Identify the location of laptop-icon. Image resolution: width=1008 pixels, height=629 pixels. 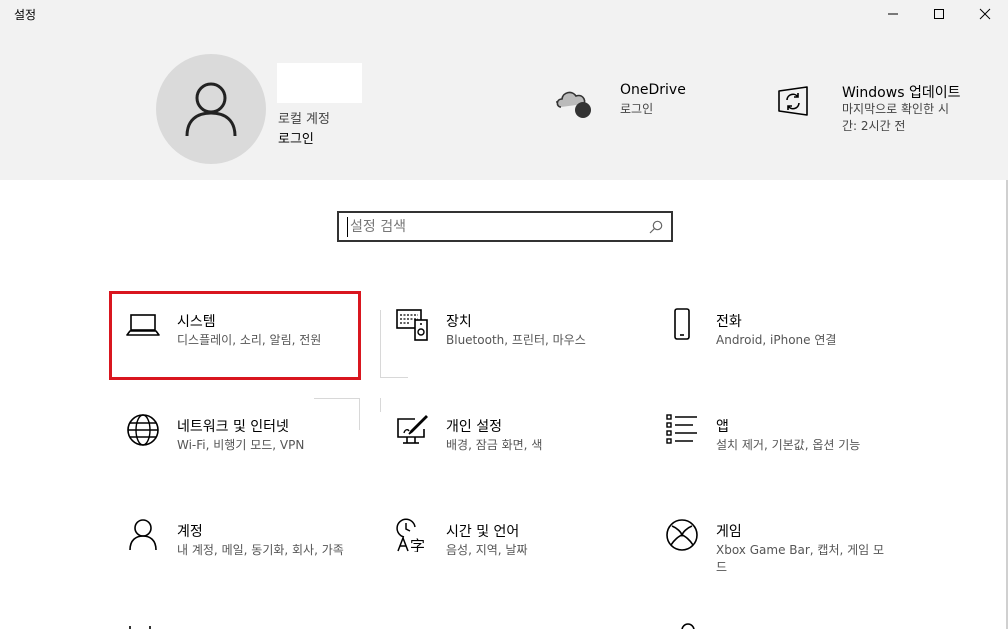
(143, 325).